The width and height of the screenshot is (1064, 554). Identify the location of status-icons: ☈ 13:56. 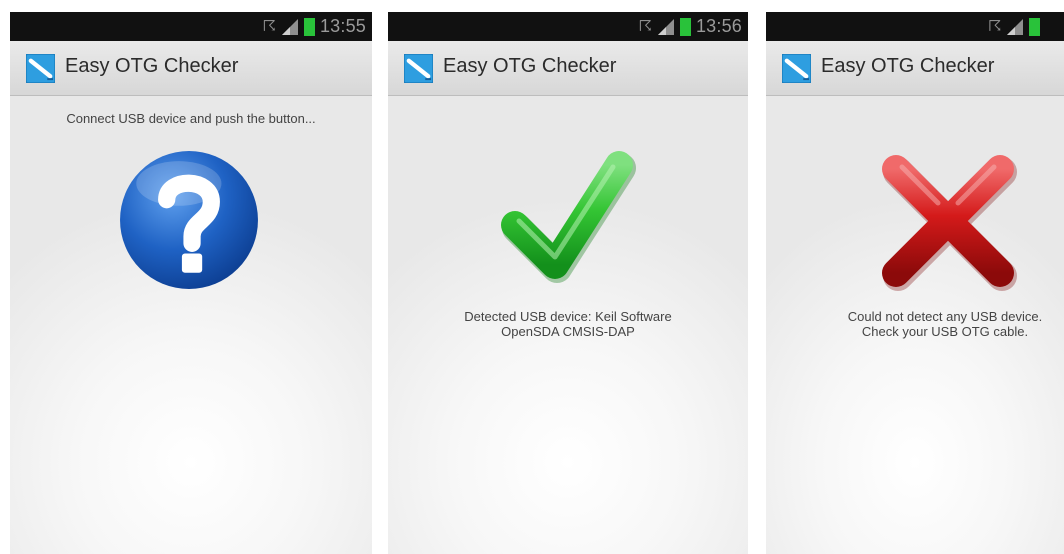
(691, 26).